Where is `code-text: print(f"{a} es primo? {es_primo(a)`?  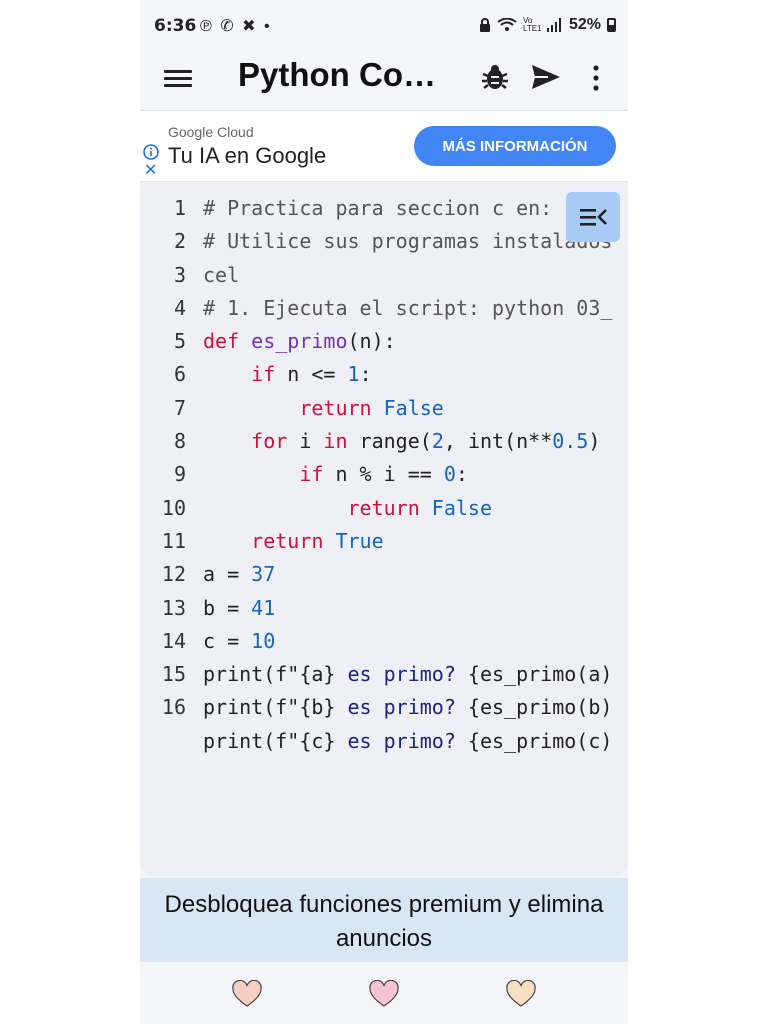 code-text: print(f"{a} es primo? {es_primo(a) is located at coordinates (407, 674).